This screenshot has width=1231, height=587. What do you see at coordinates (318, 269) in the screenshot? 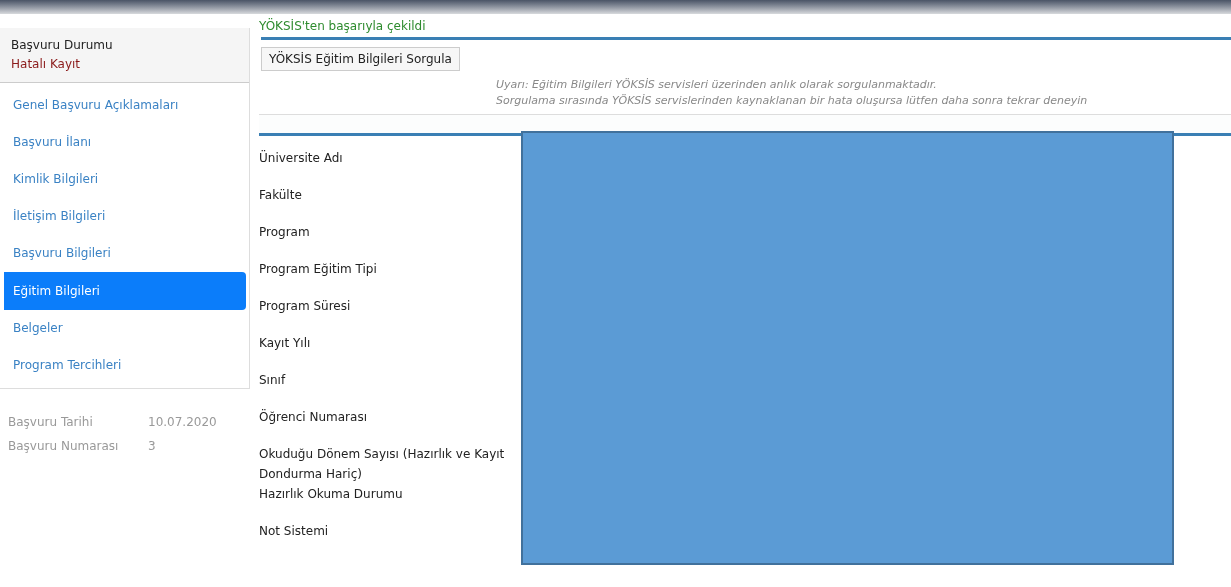
I see `field-label: Program Eğitim Tipi` at bounding box center [318, 269].